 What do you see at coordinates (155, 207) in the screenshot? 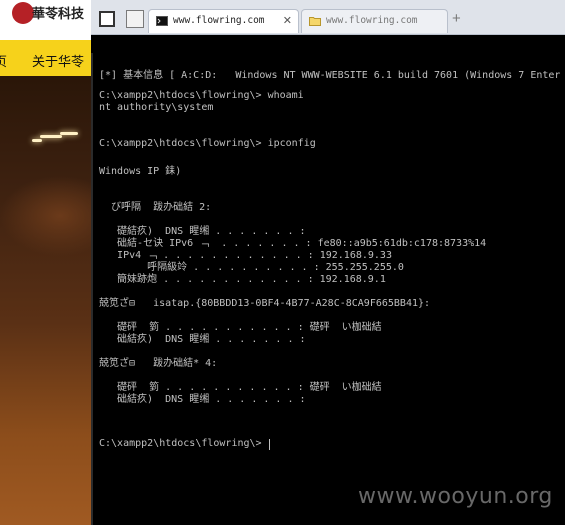
I see `console-line: び呼隔 跋办础結 2:` at bounding box center [155, 207].